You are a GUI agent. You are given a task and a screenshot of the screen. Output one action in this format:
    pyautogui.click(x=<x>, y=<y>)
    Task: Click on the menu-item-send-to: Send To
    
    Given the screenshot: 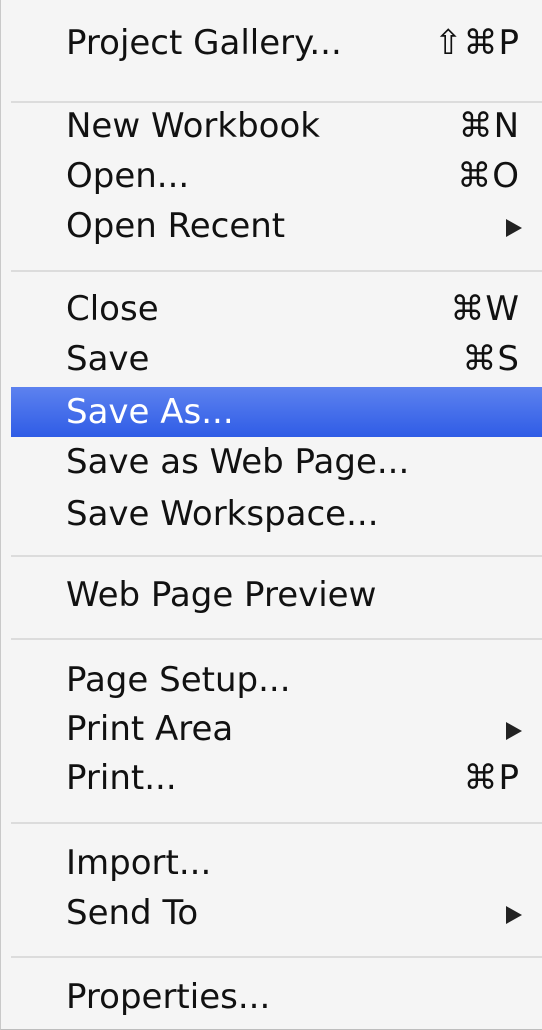 What is the action you would take?
    pyautogui.click(x=276, y=913)
    